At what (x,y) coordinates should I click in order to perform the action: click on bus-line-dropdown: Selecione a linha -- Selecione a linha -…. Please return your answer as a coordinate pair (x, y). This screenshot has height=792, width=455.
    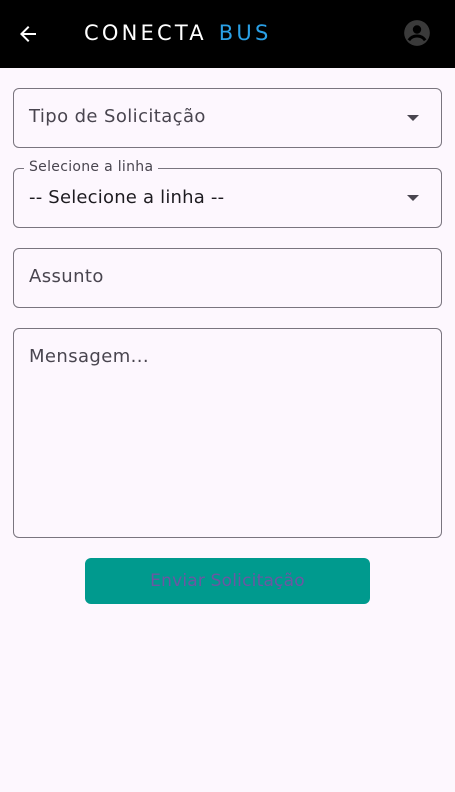
    Looking at the image, I should click on (227, 193).